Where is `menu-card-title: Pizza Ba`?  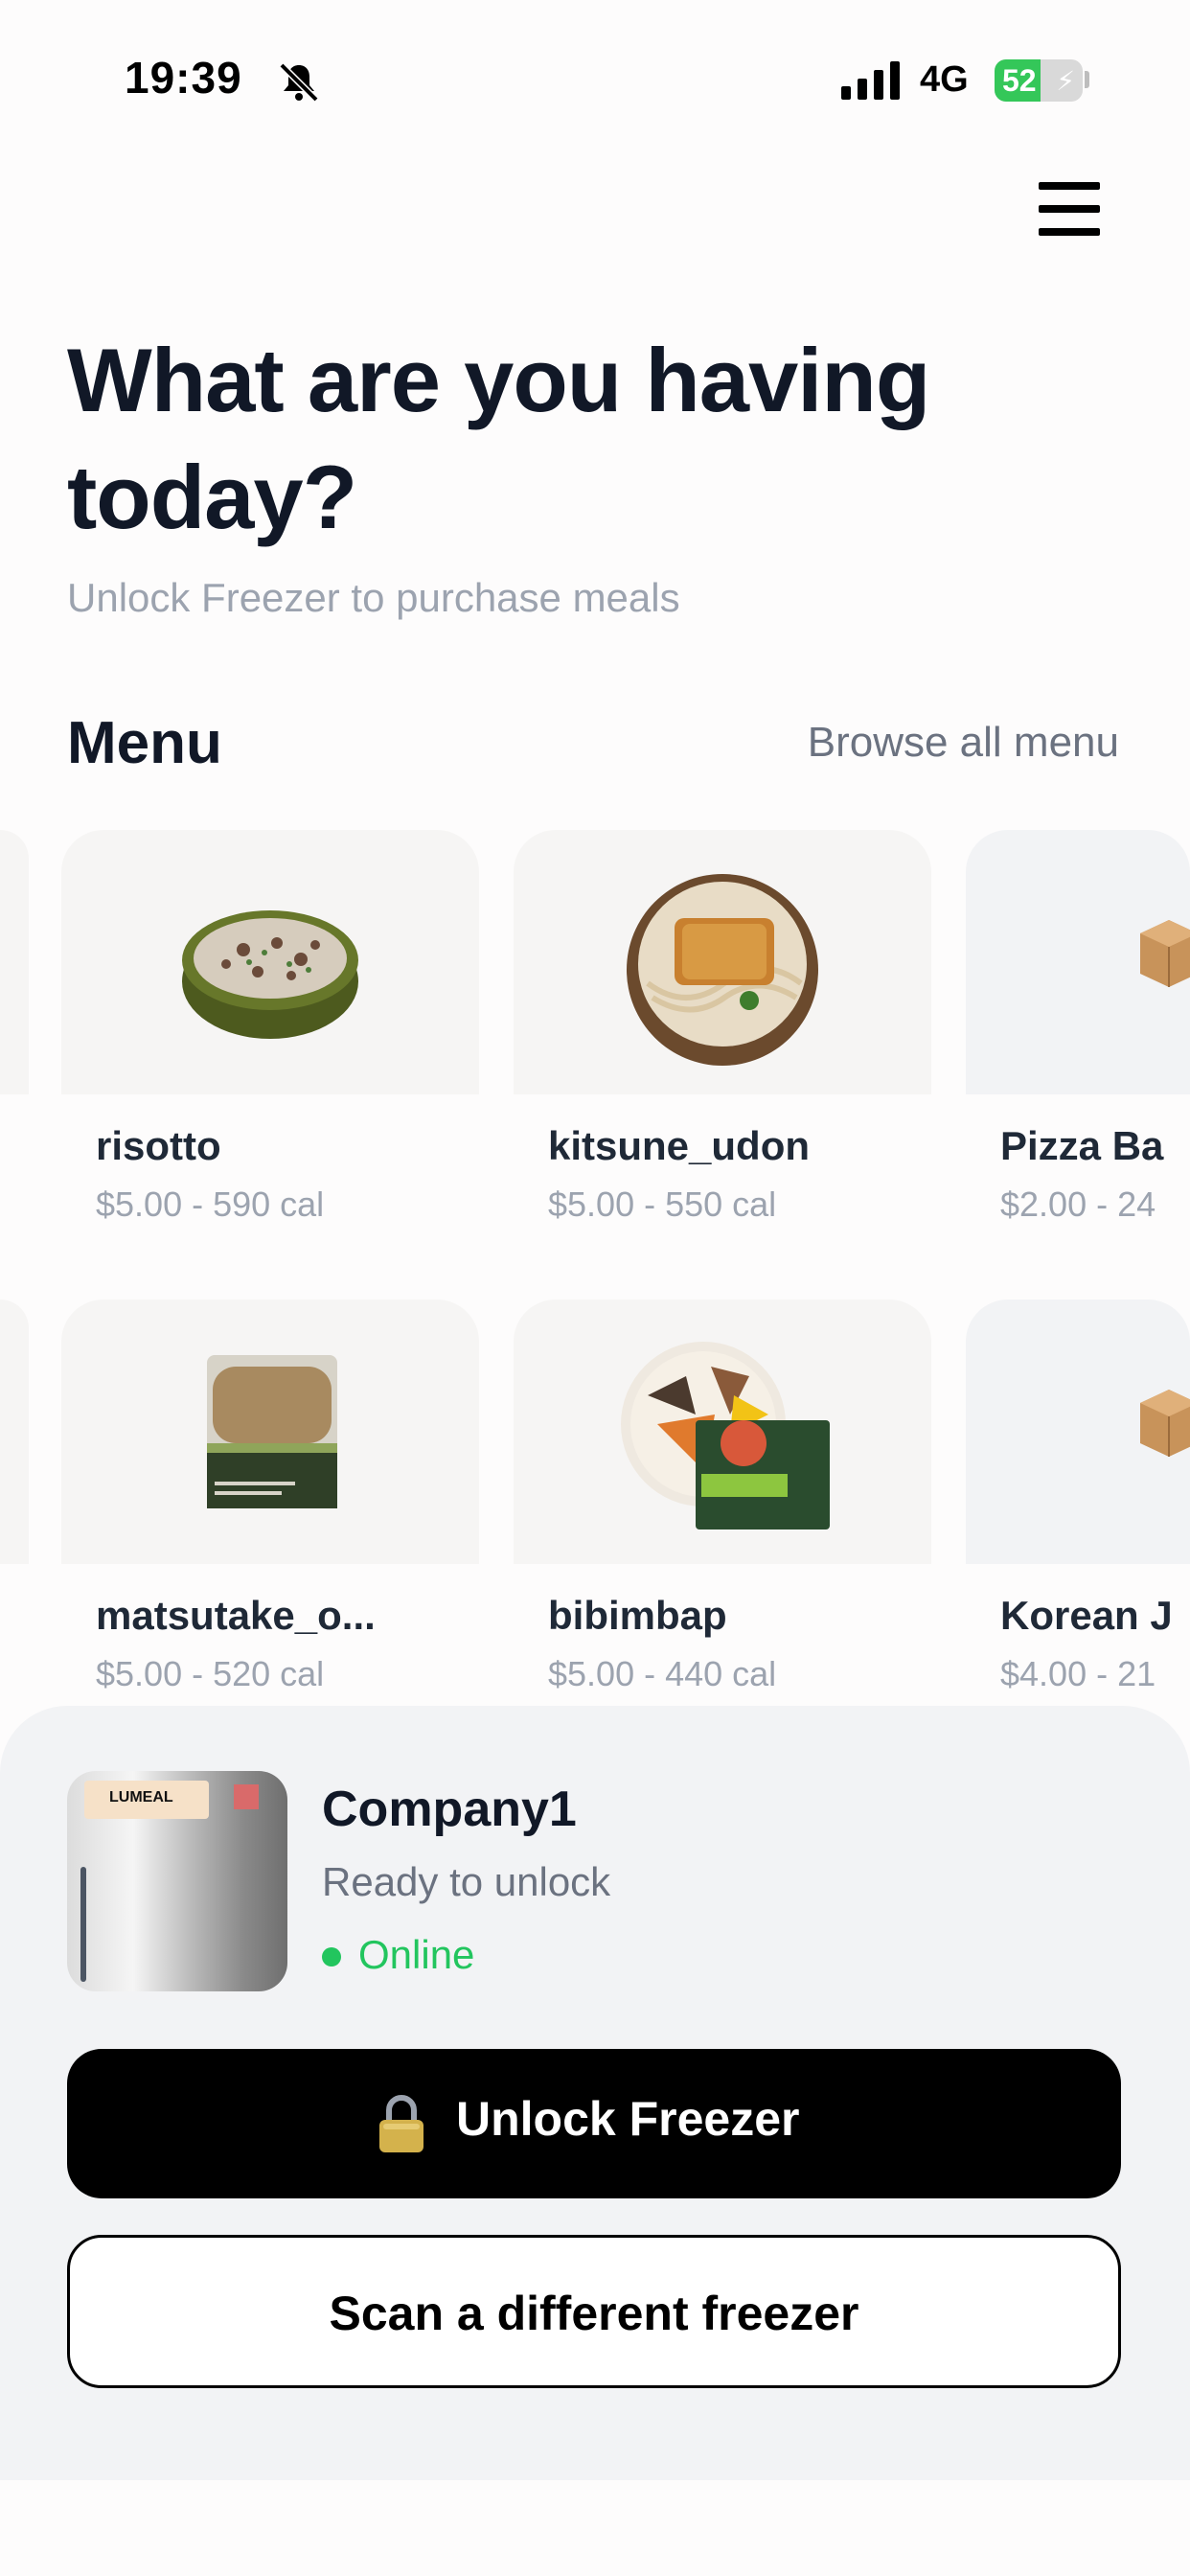 menu-card-title: Pizza Ba is located at coordinates (1082, 1145).